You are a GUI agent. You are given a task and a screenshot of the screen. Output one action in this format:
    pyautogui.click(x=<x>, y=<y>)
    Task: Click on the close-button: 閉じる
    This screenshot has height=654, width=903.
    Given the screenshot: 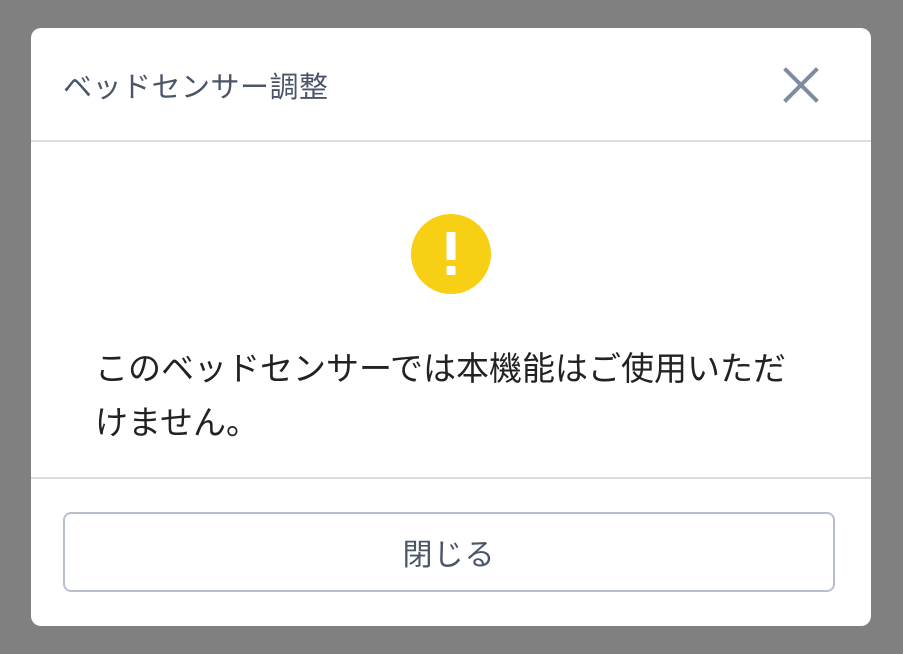 What is the action you would take?
    pyautogui.click(x=449, y=552)
    